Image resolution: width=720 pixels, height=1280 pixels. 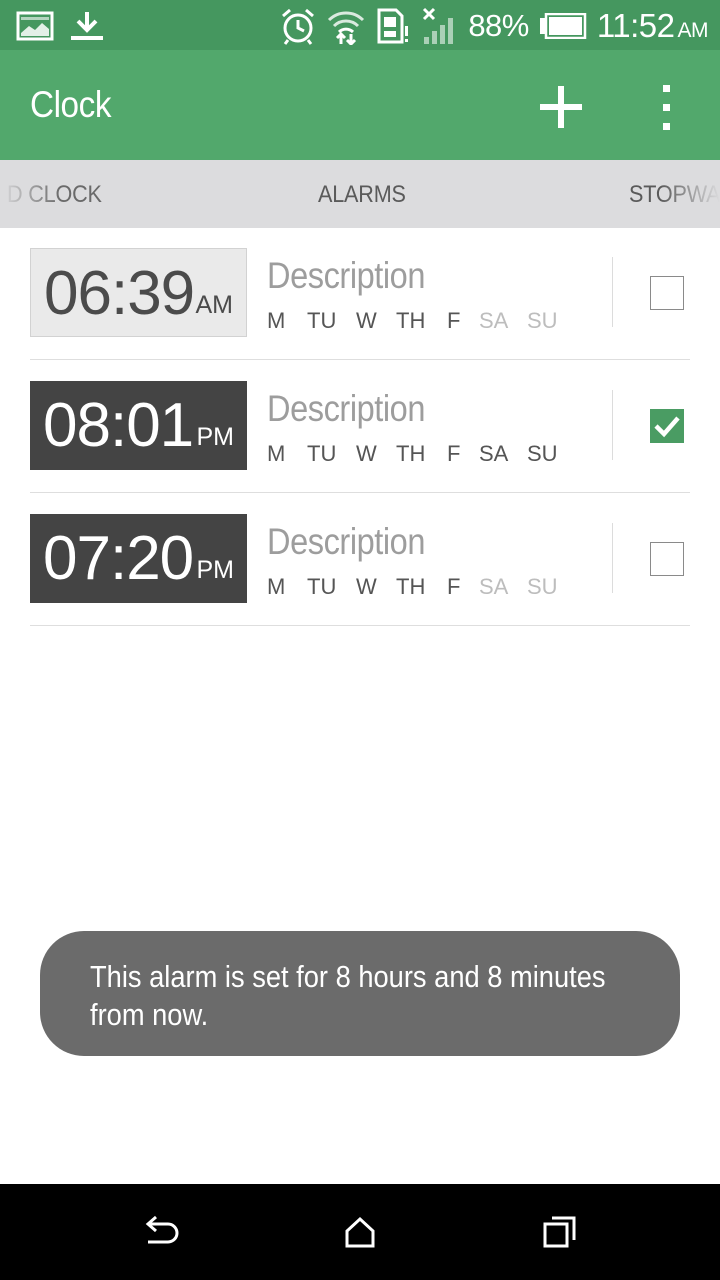 I want to click on status-time: 11:52 AM, so click(x=652, y=26).